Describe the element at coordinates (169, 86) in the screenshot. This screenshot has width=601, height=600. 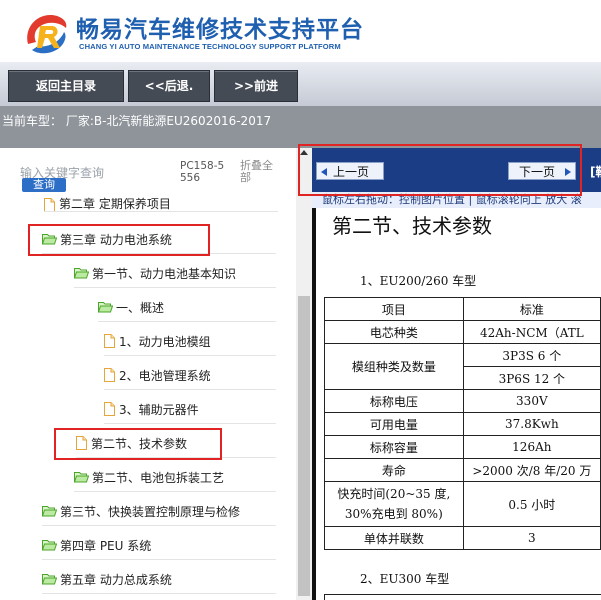
I see `back-button: <<后退.` at that location.